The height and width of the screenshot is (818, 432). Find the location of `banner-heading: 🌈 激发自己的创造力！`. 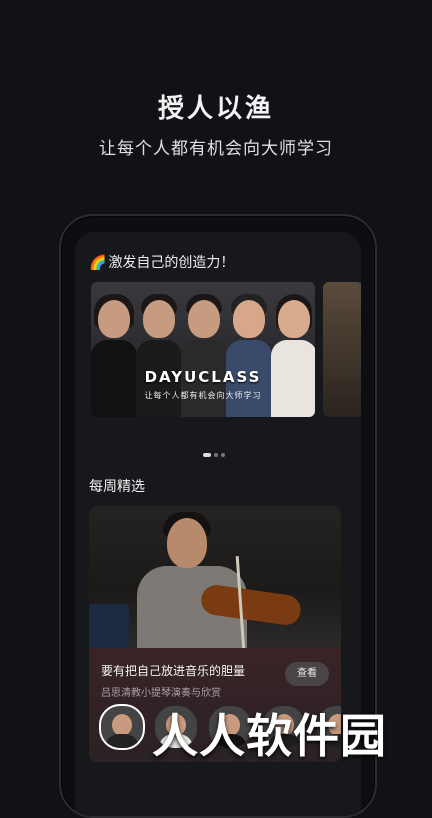

banner-heading: 🌈 激发自己的创造力！ is located at coordinates (161, 262).